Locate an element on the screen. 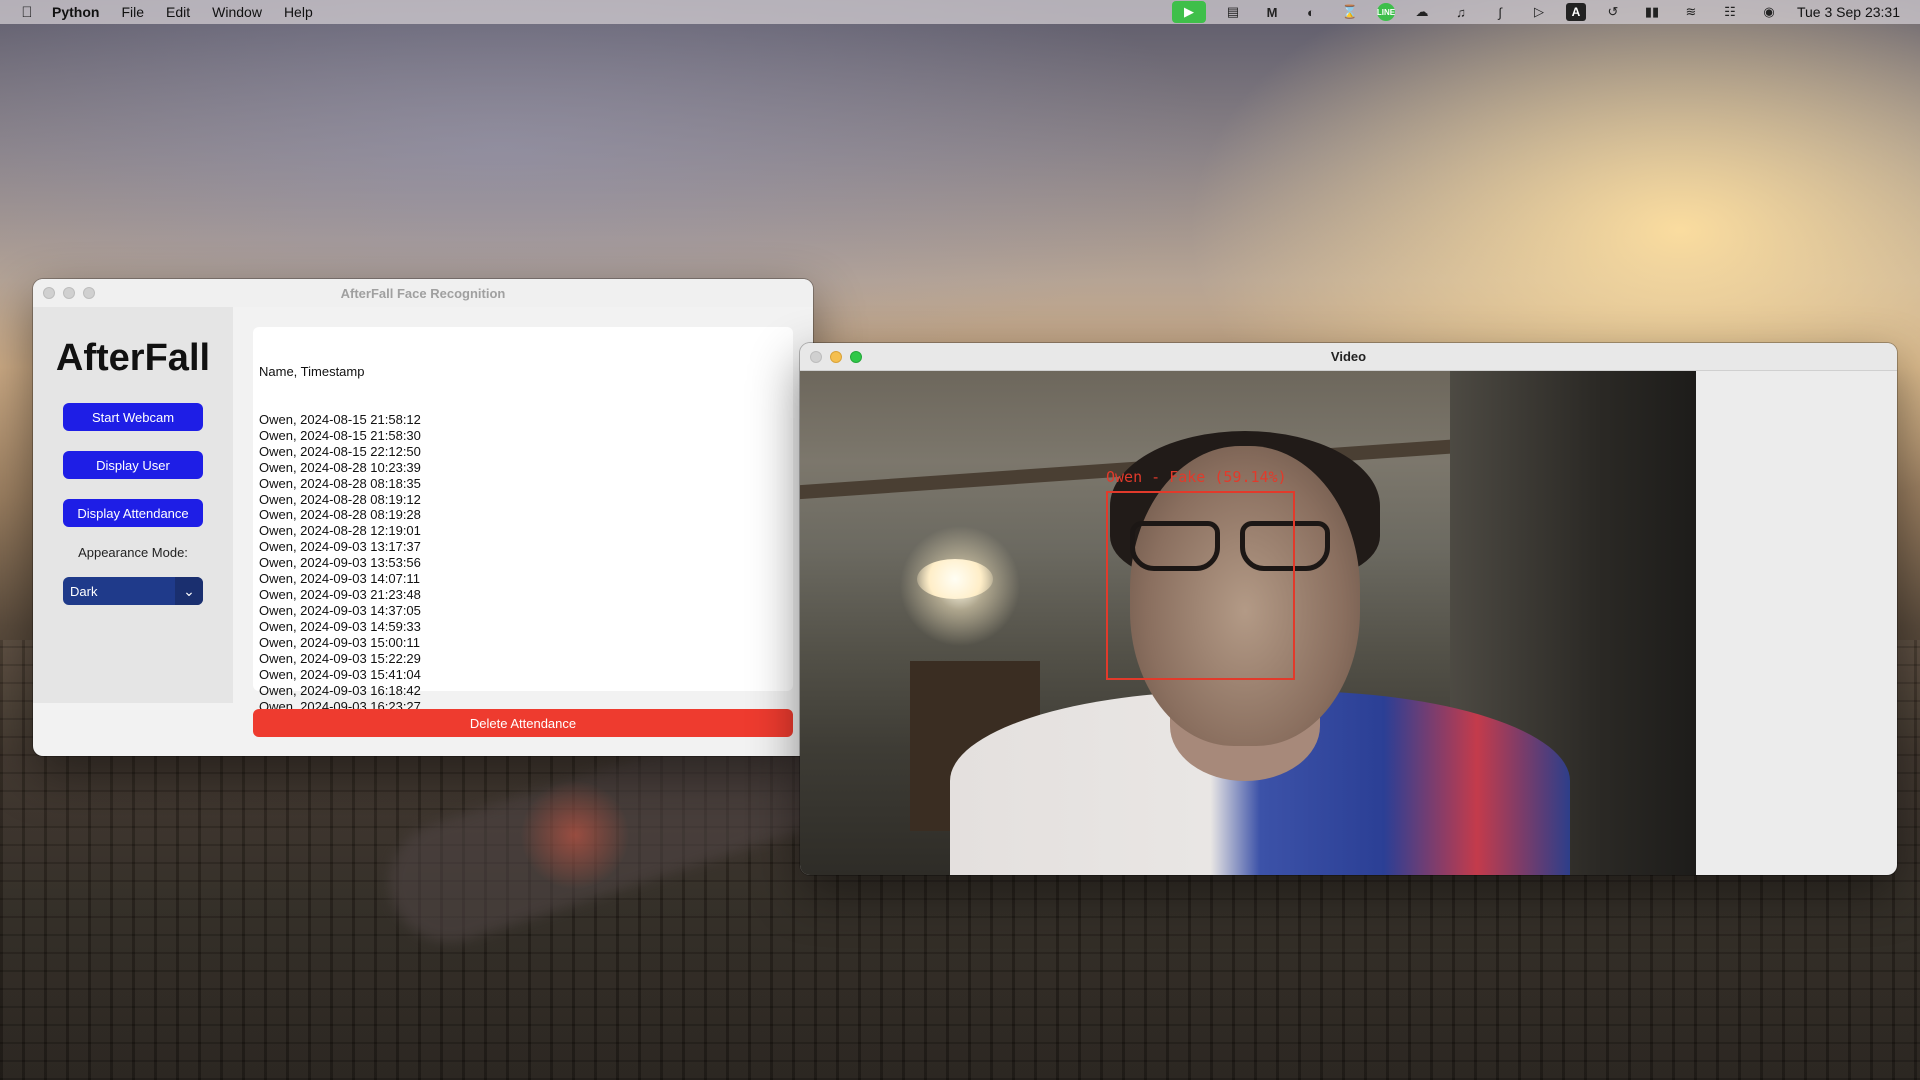 This screenshot has height=1080, width=1920. face-detection-box is located at coordinates (1200, 585).